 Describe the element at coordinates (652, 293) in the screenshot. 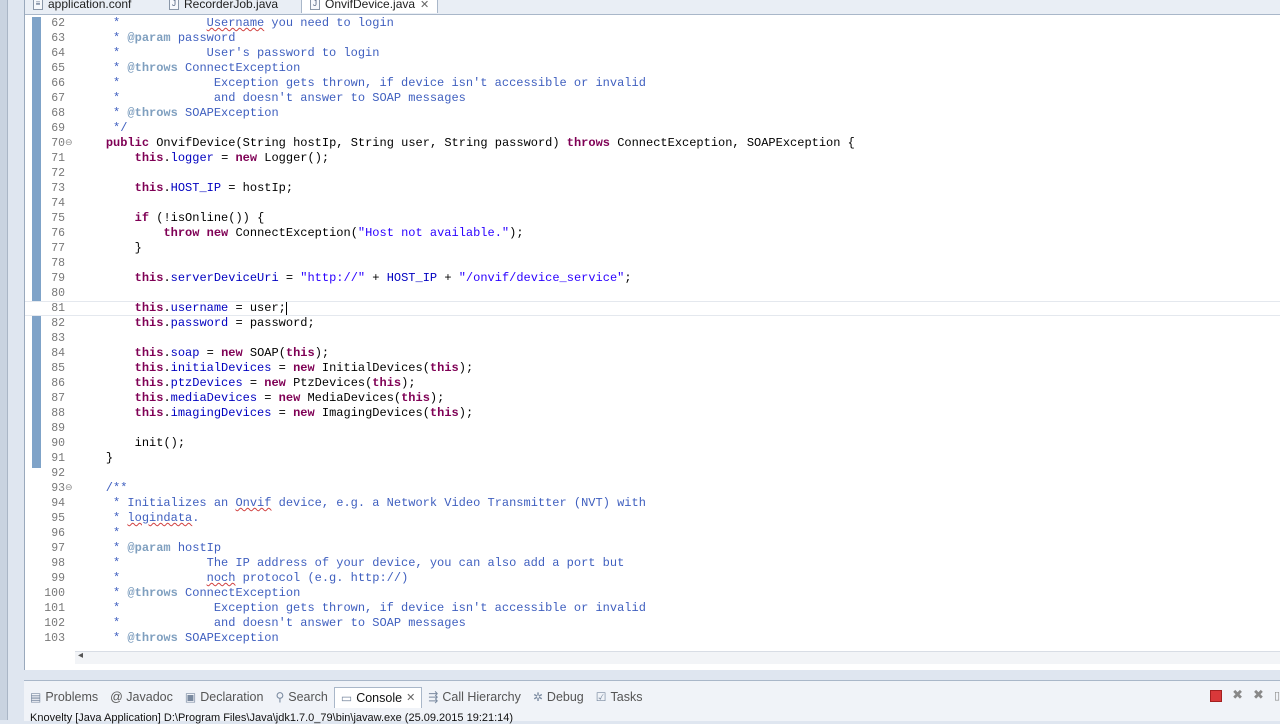

I see `code-line: 80` at that location.